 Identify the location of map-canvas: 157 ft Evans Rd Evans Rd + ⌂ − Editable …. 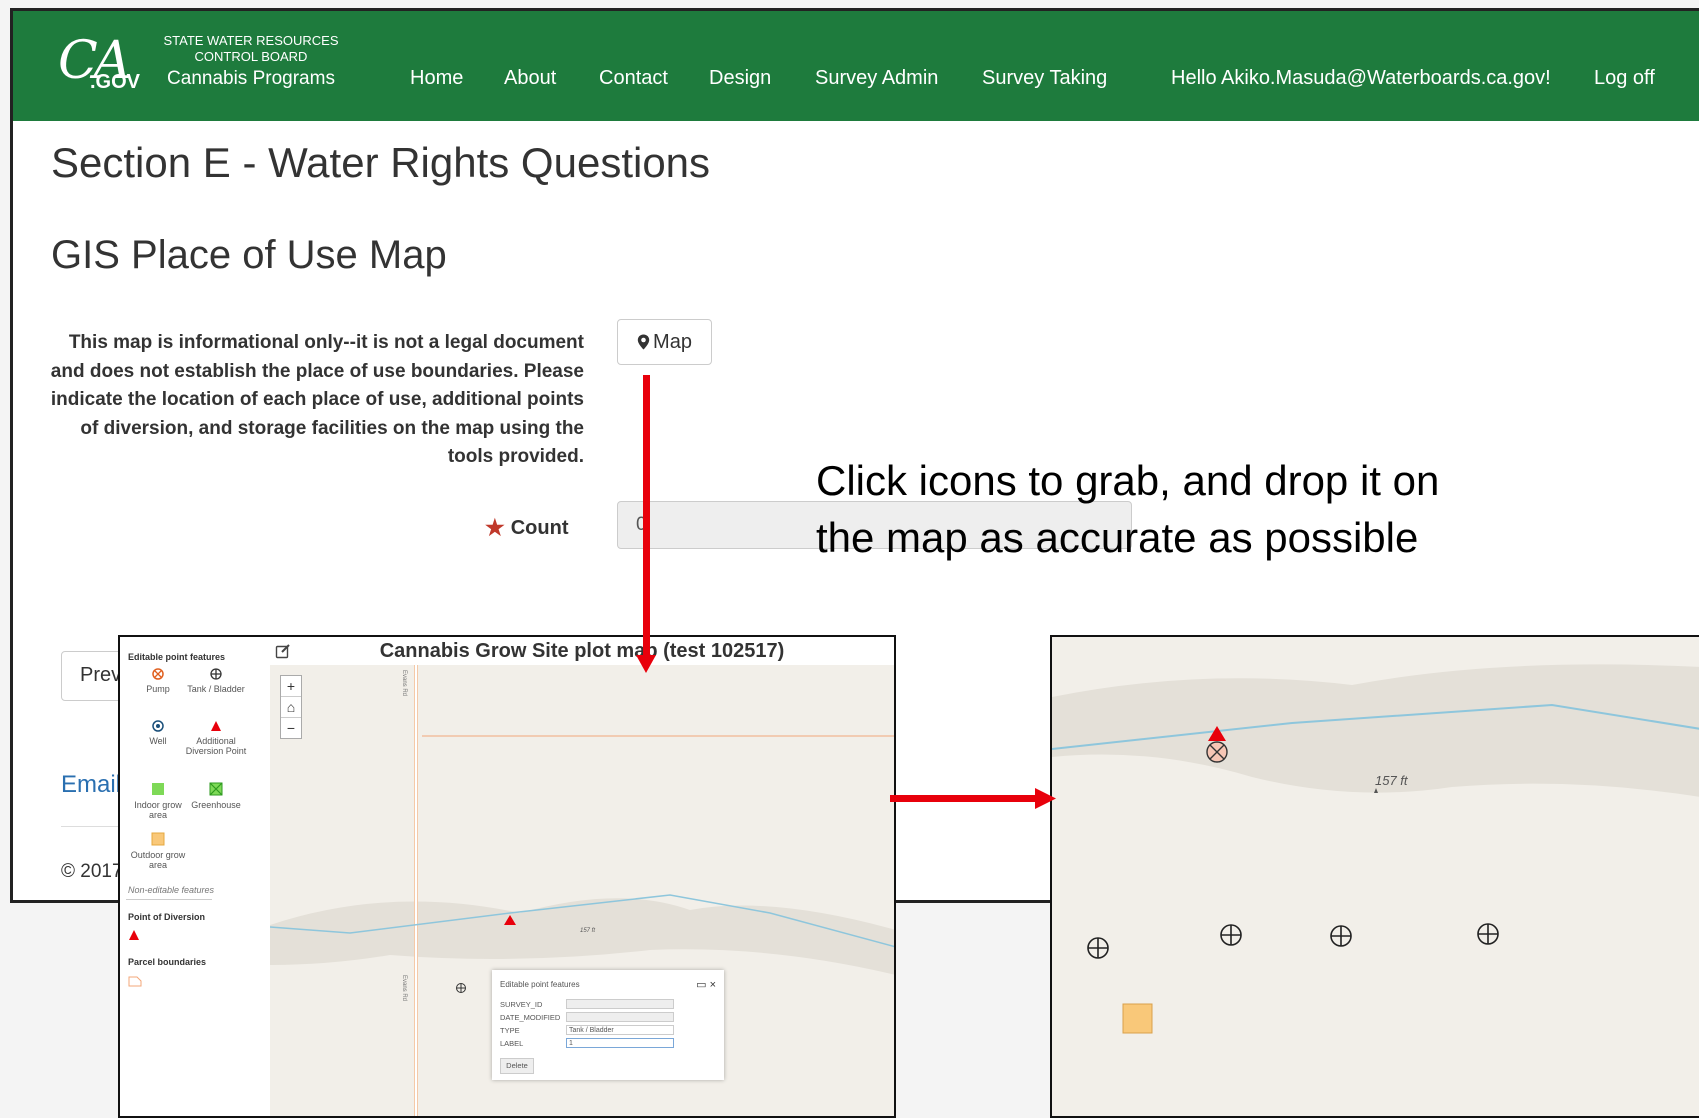
(582, 890).